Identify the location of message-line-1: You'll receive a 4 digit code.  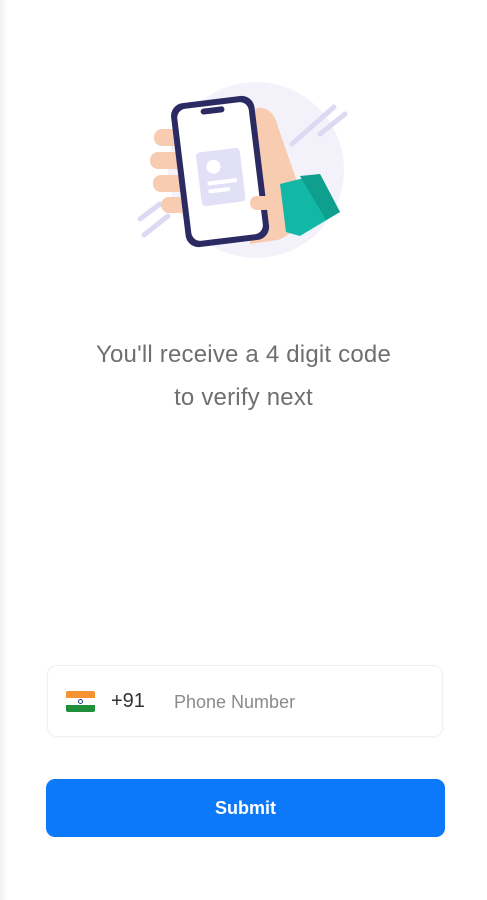
(243, 354).